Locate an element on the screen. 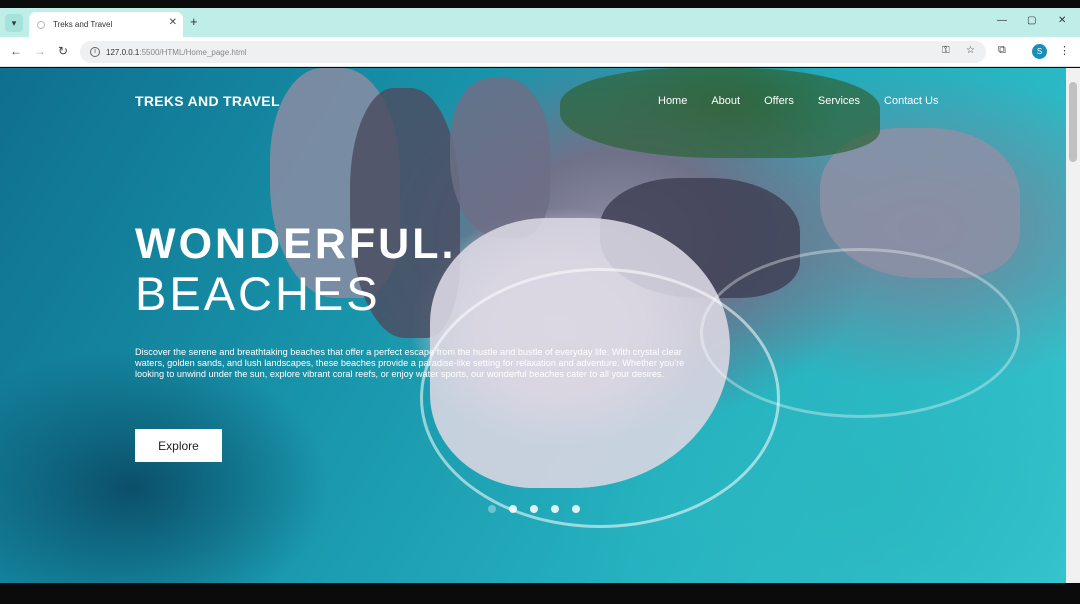  main-nav: Home About Offers Services Contact Us is located at coordinates (810, 101).